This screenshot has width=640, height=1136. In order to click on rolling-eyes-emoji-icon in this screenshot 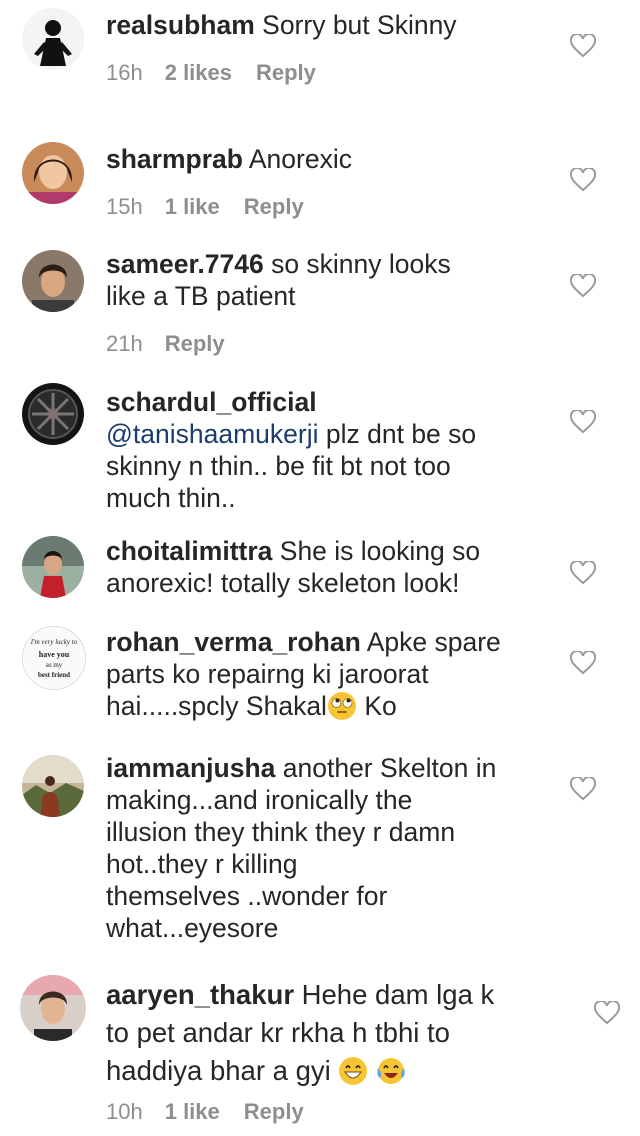, I will do `click(341, 706)`.